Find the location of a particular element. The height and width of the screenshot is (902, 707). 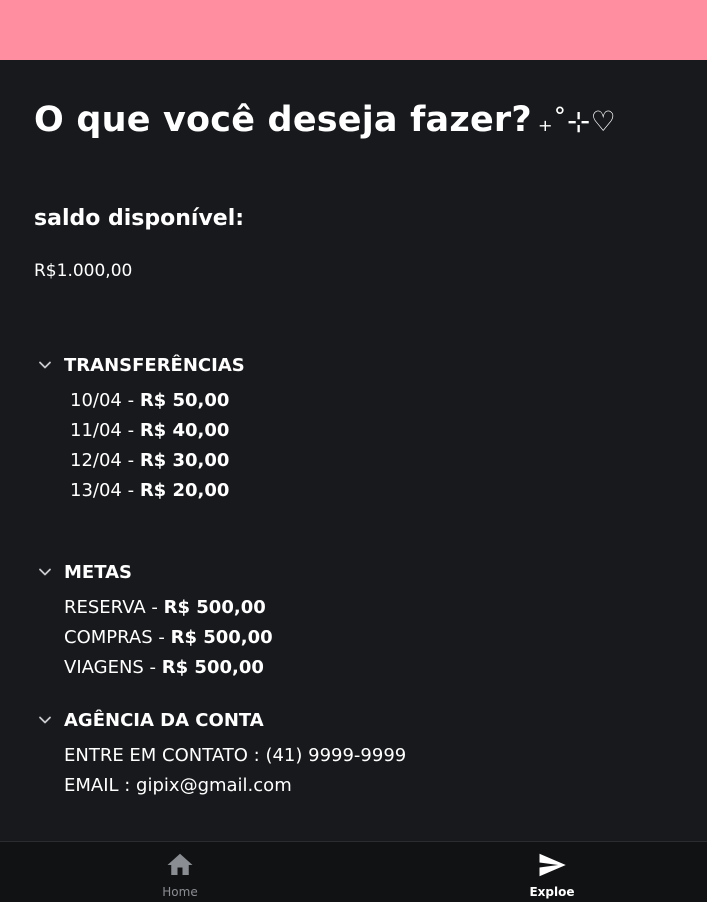

transfers-section-header: TRANSFERÊNCIAS is located at coordinates (139, 365).